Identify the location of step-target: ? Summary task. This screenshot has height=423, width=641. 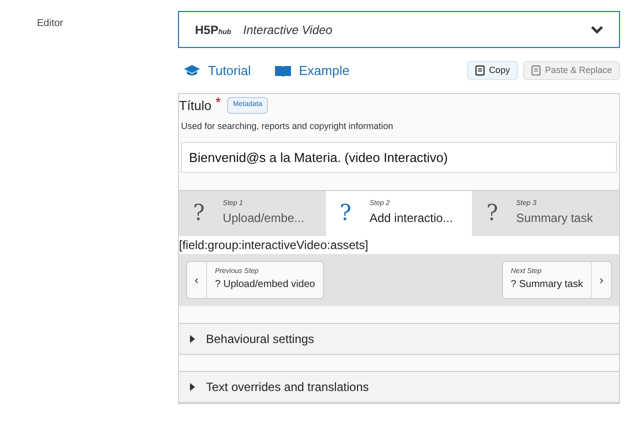
(546, 285).